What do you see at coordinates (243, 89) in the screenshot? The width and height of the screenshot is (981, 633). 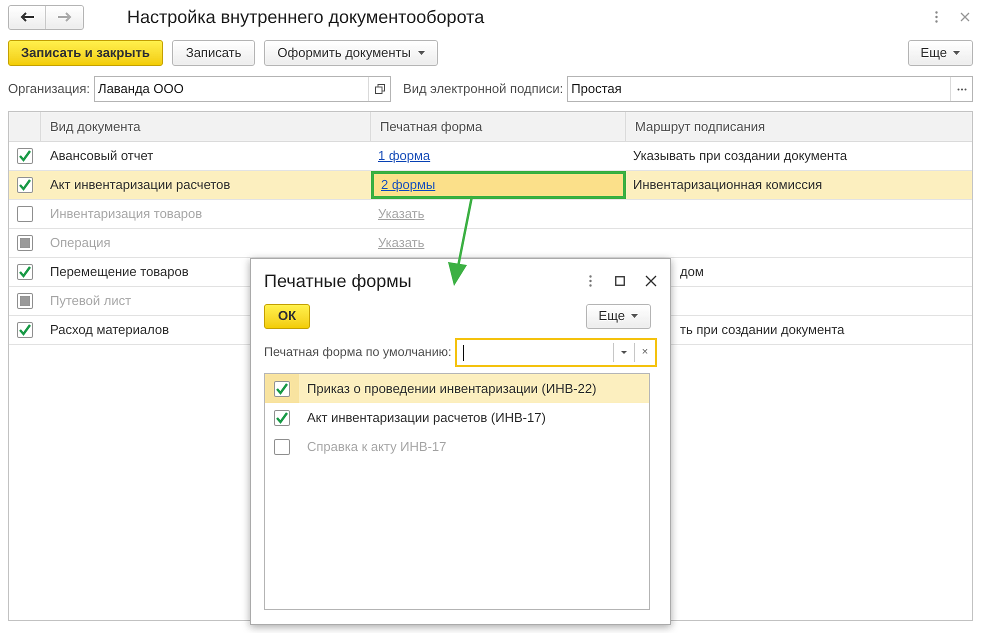 I see `input-field: Лаванда ООО` at bounding box center [243, 89].